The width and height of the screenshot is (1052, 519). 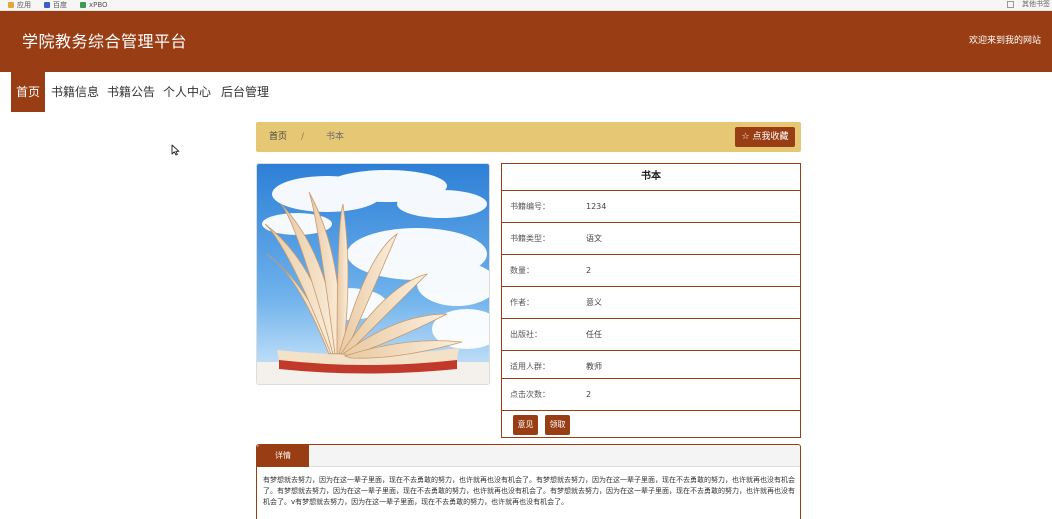 What do you see at coordinates (526, 92) in the screenshot?
I see `main-nav: 首页 书籍信息 书籍公告 个人中心 后台管理` at bounding box center [526, 92].